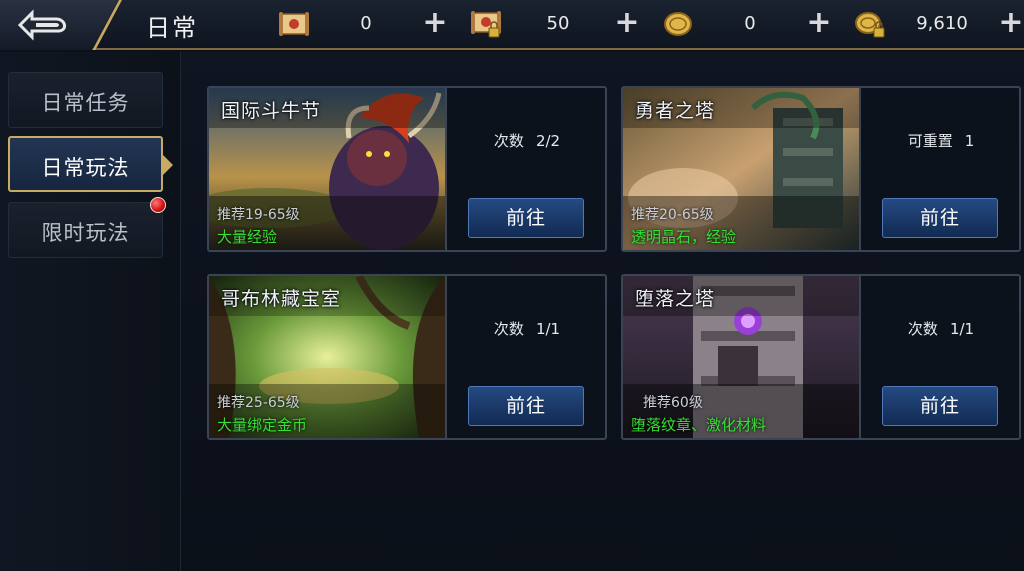  I want to click on reset-count: 可重置 1, so click(941, 140).